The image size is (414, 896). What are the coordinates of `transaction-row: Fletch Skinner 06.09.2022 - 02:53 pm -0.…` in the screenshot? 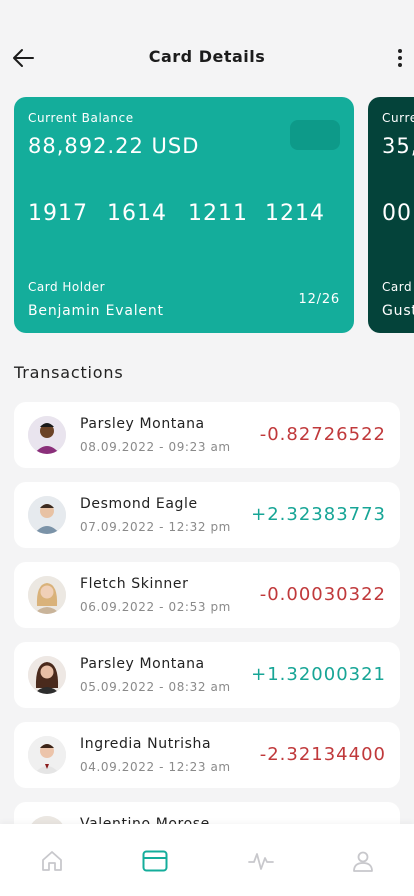 It's located at (207, 595).